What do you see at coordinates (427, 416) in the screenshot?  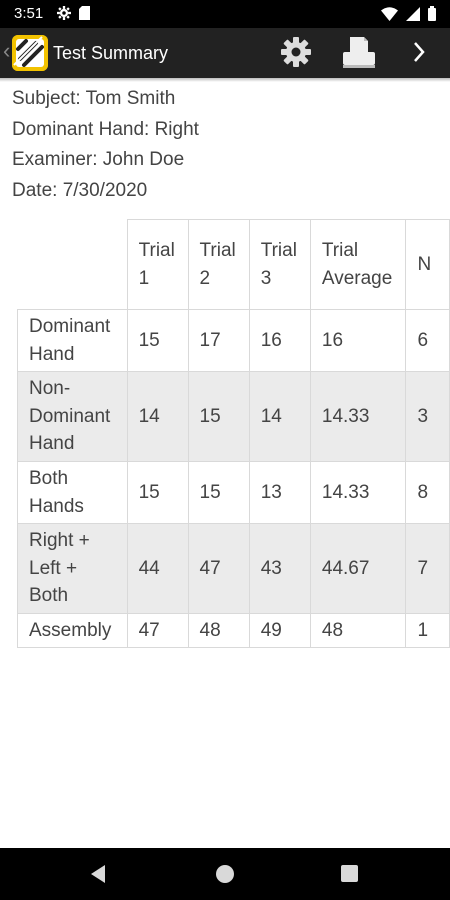 I see `table-cell: 3` at bounding box center [427, 416].